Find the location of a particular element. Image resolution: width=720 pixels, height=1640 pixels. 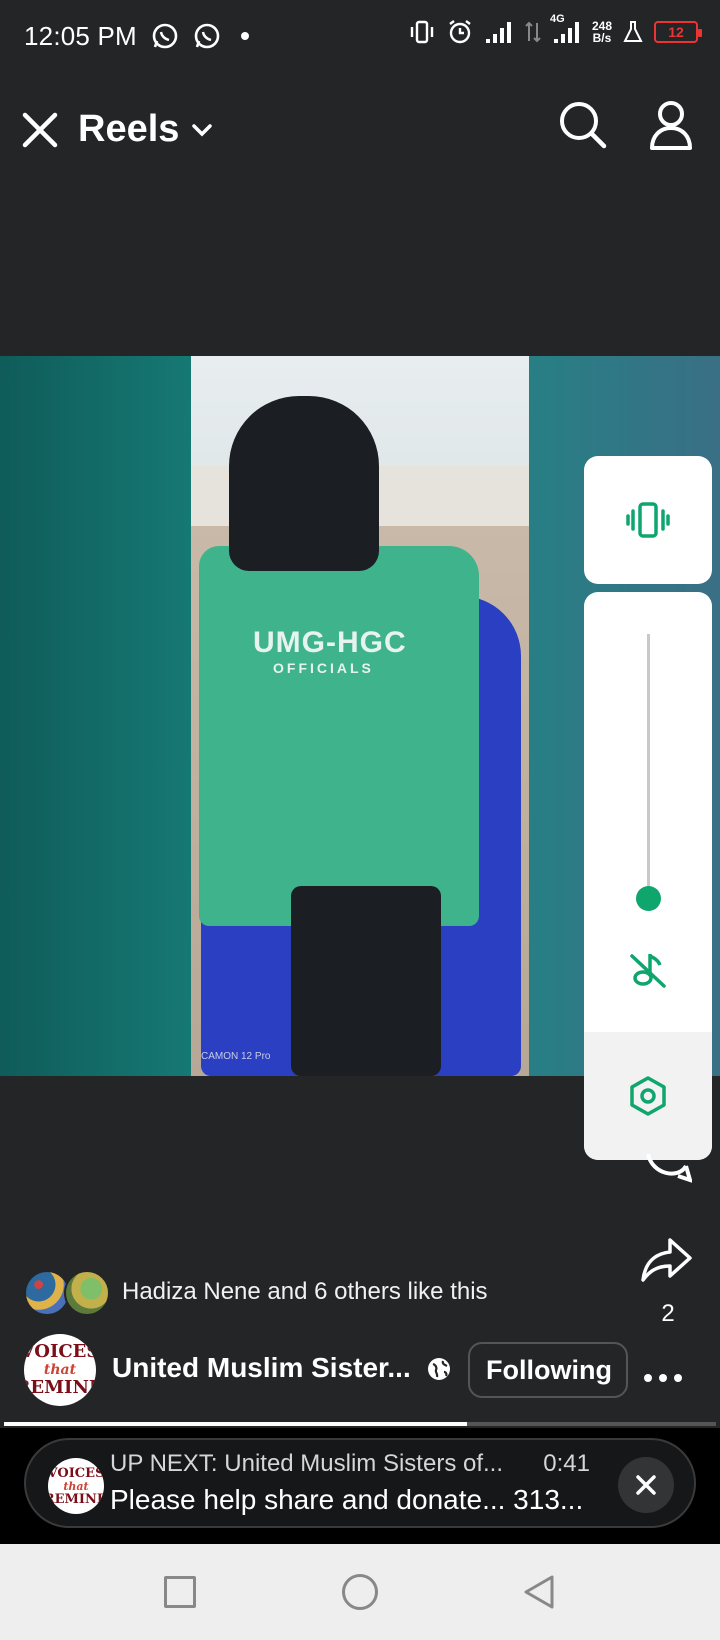

battery-icon: 12 is located at coordinates (678, 32).